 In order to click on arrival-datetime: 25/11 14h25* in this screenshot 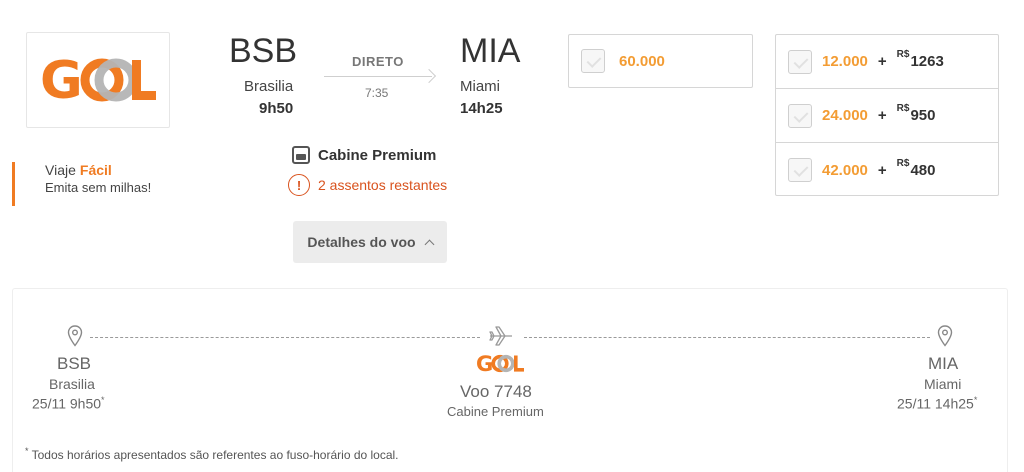, I will do `click(937, 403)`.